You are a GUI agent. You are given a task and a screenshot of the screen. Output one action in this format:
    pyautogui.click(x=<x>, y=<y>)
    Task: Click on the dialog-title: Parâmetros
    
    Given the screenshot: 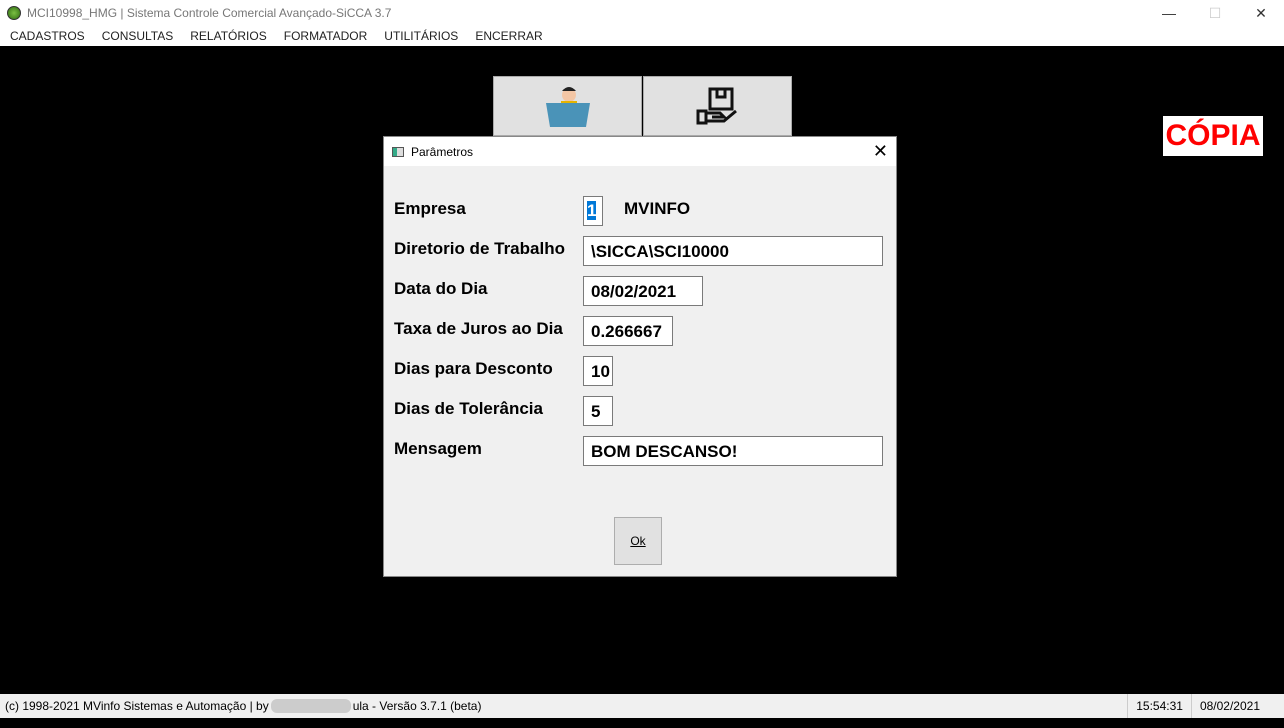 What is the action you would take?
    pyautogui.click(x=442, y=151)
    